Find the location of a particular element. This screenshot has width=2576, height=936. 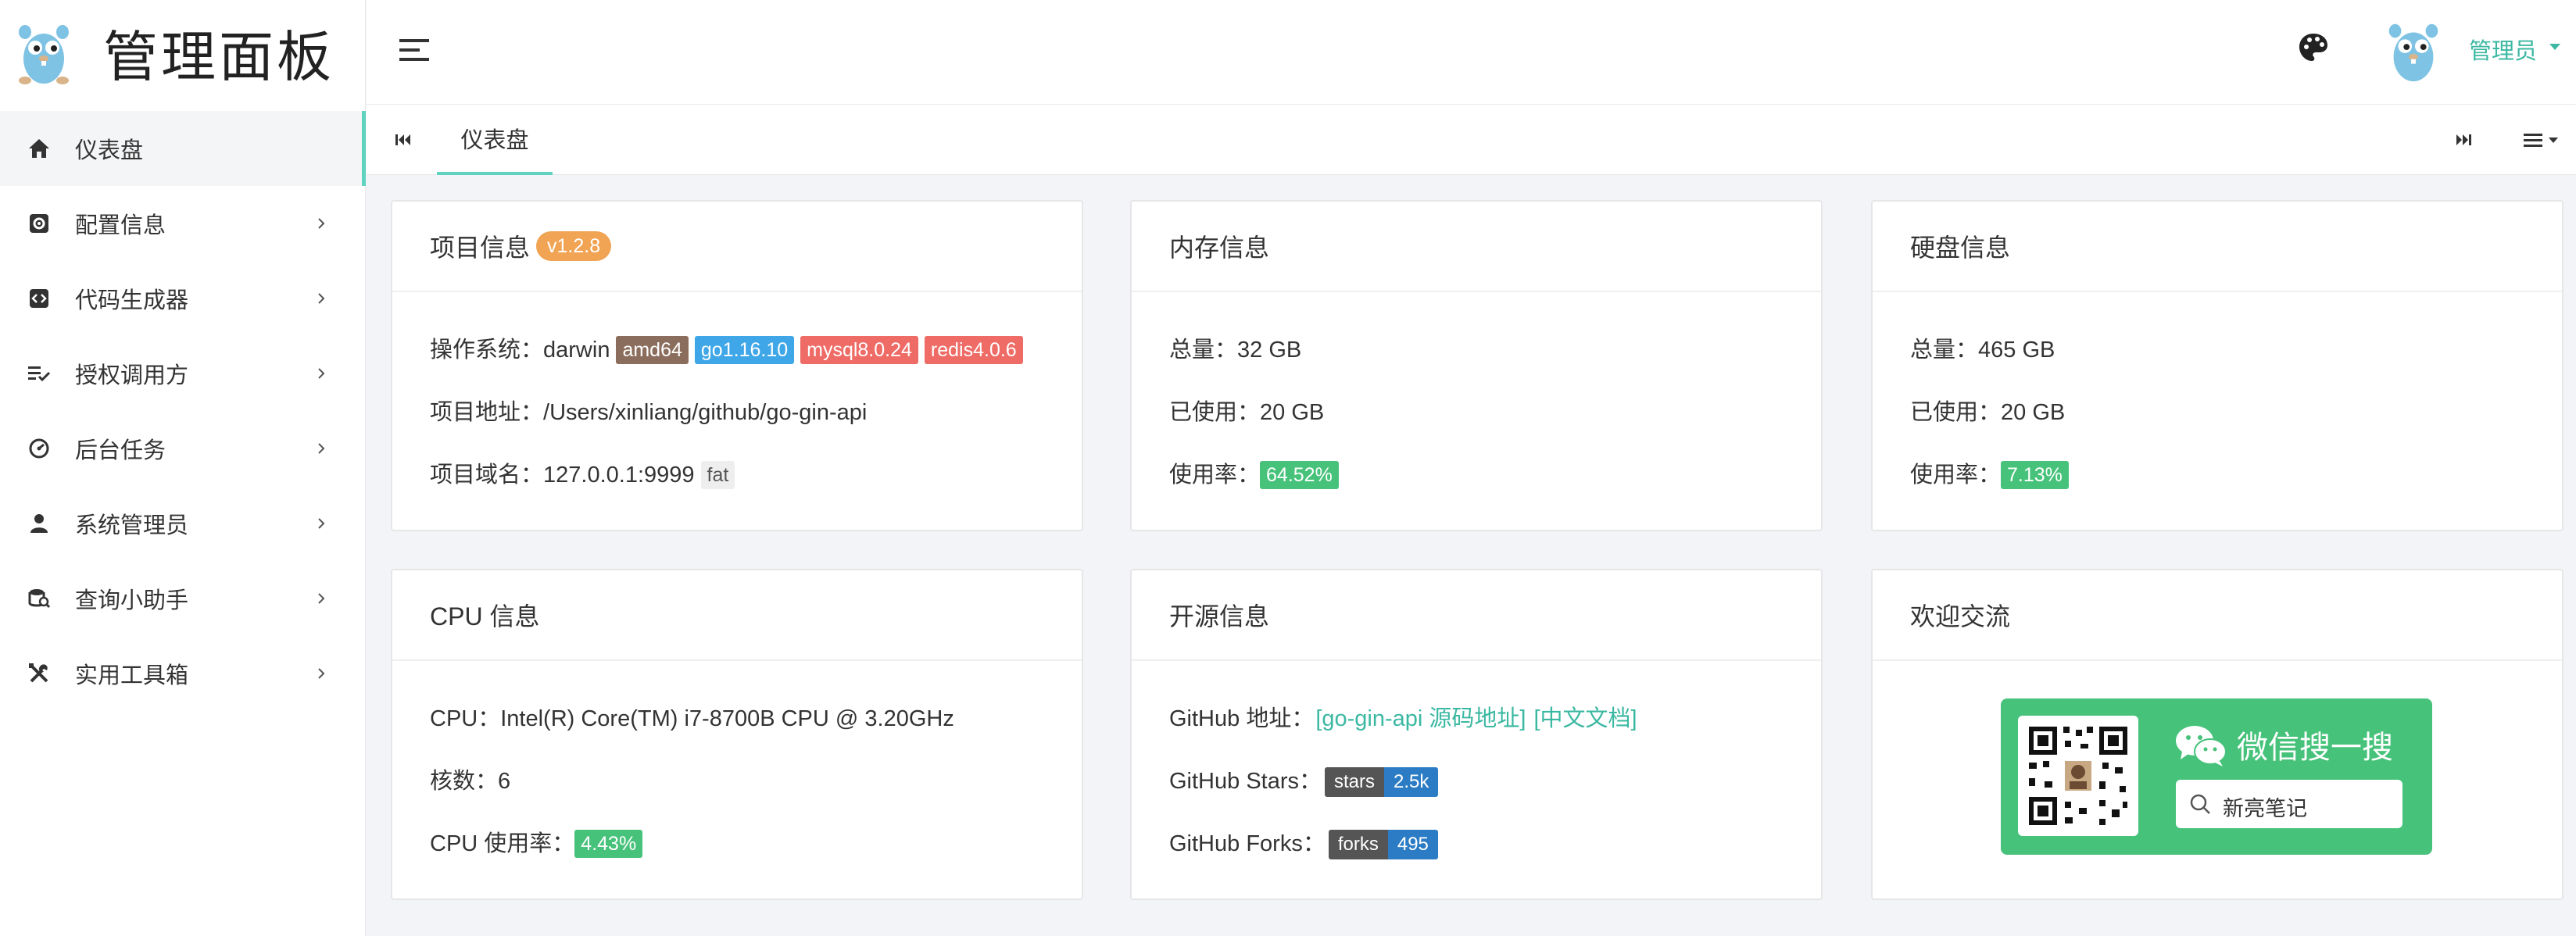

forks-shield-label: forks is located at coordinates (1358, 844).